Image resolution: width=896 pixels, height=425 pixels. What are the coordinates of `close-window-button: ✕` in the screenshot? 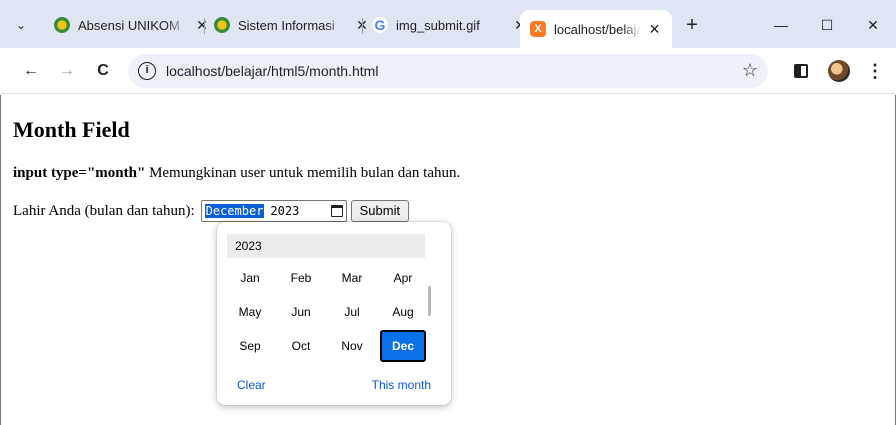 It's located at (873, 25).